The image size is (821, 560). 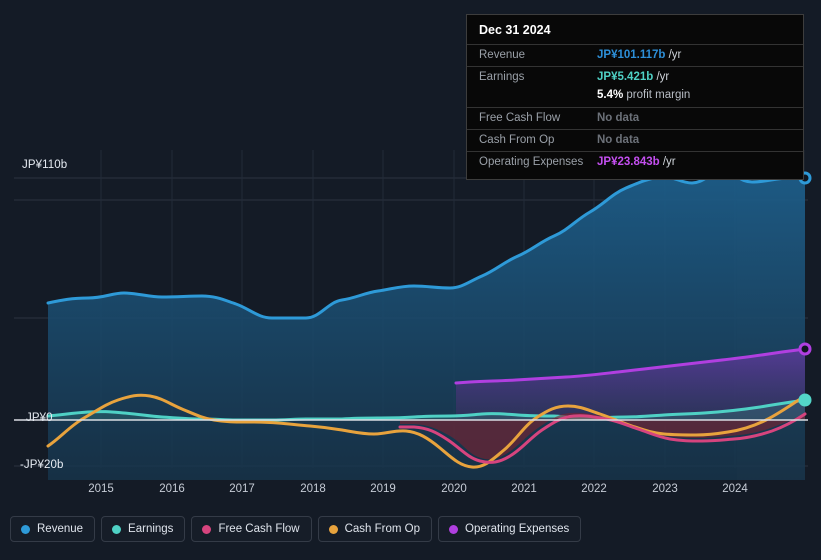 What do you see at coordinates (502, 77) in the screenshot?
I see `tooltip-key: Earnings` at bounding box center [502, 77].